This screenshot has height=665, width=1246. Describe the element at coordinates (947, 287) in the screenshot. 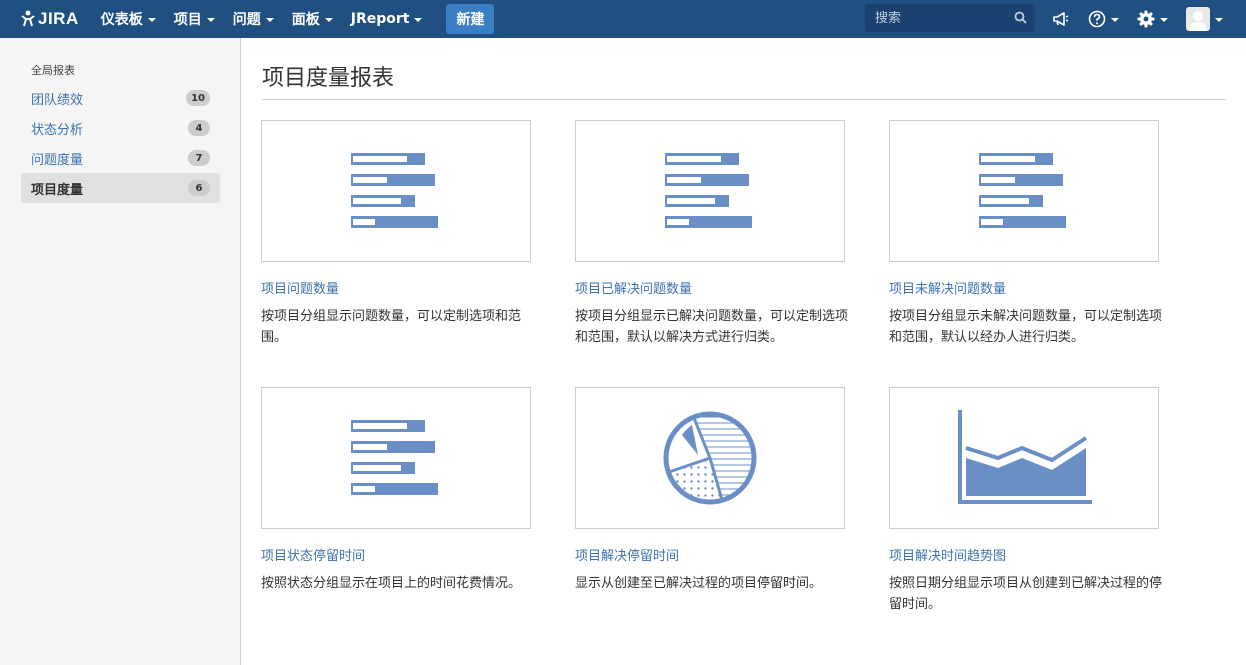

I see `report-title-link: 项目未解决问题数量` at that location.